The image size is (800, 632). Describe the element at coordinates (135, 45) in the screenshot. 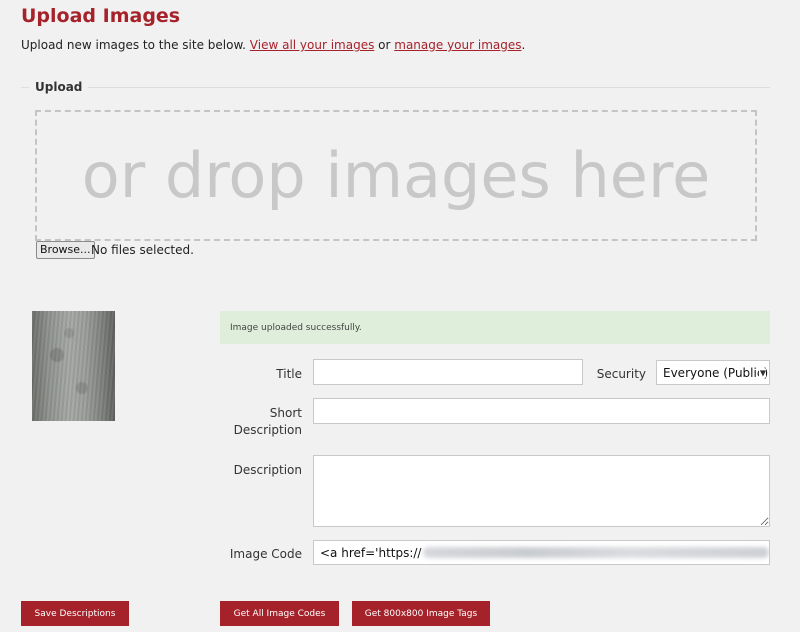

I see `intro-before: Upload new images to the site below.` at that location.